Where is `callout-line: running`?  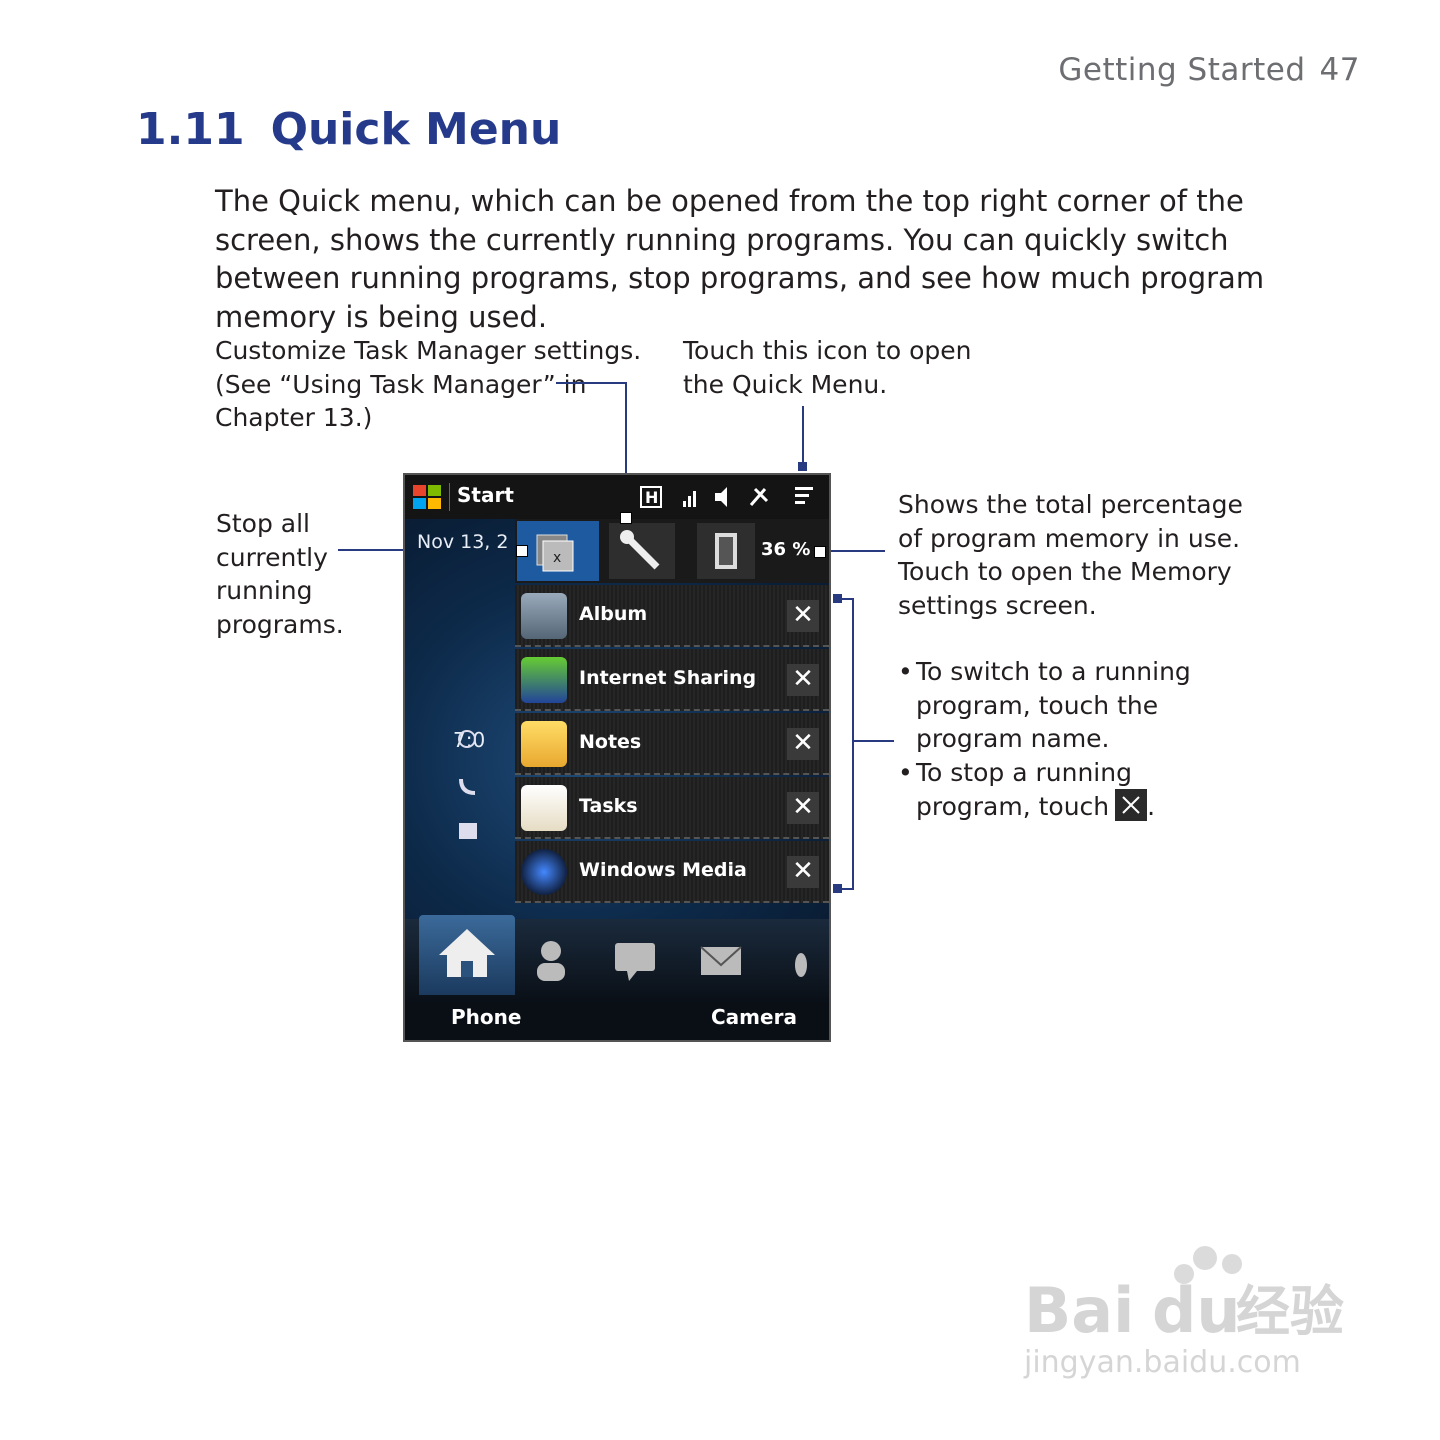
callout-line: running is located at coordinates (264, 590).